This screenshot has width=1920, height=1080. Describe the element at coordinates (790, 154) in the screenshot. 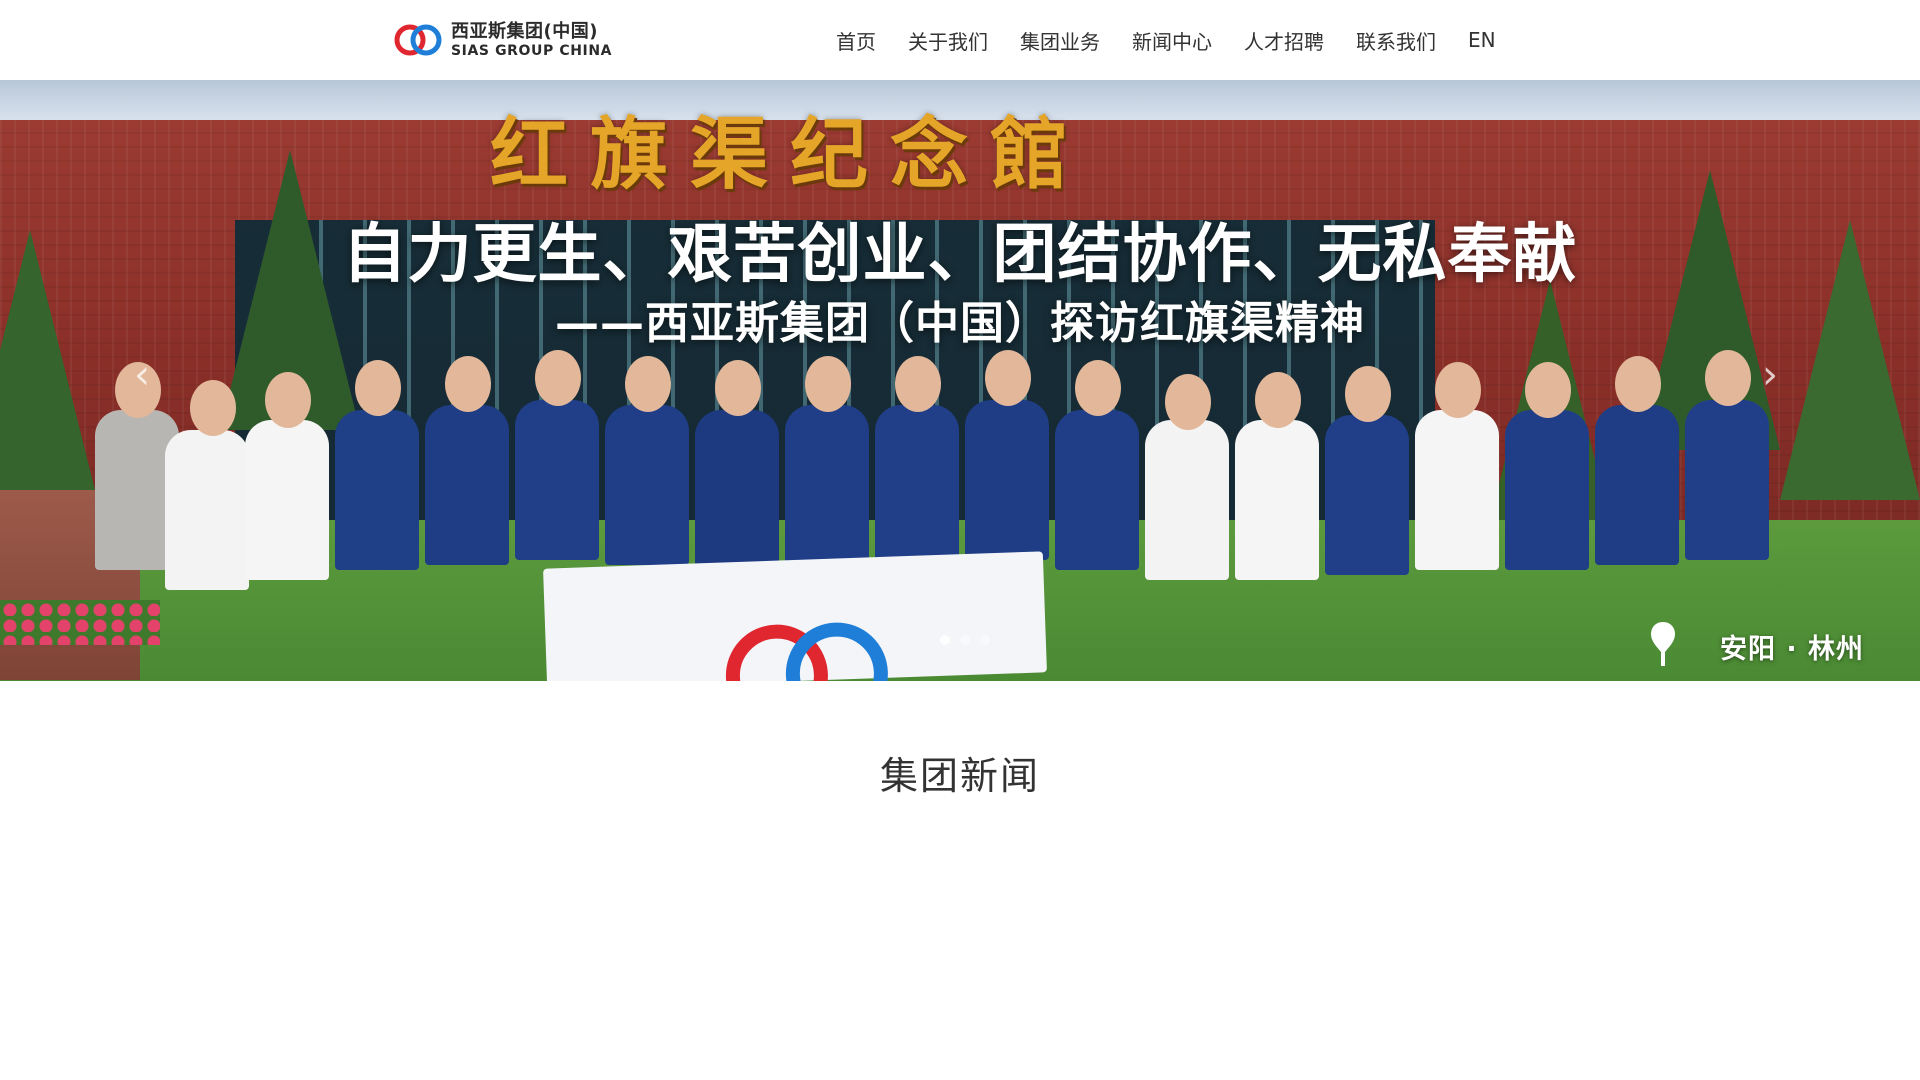

I see `hero-building-sign: 红旗渠纪念館` at that location.